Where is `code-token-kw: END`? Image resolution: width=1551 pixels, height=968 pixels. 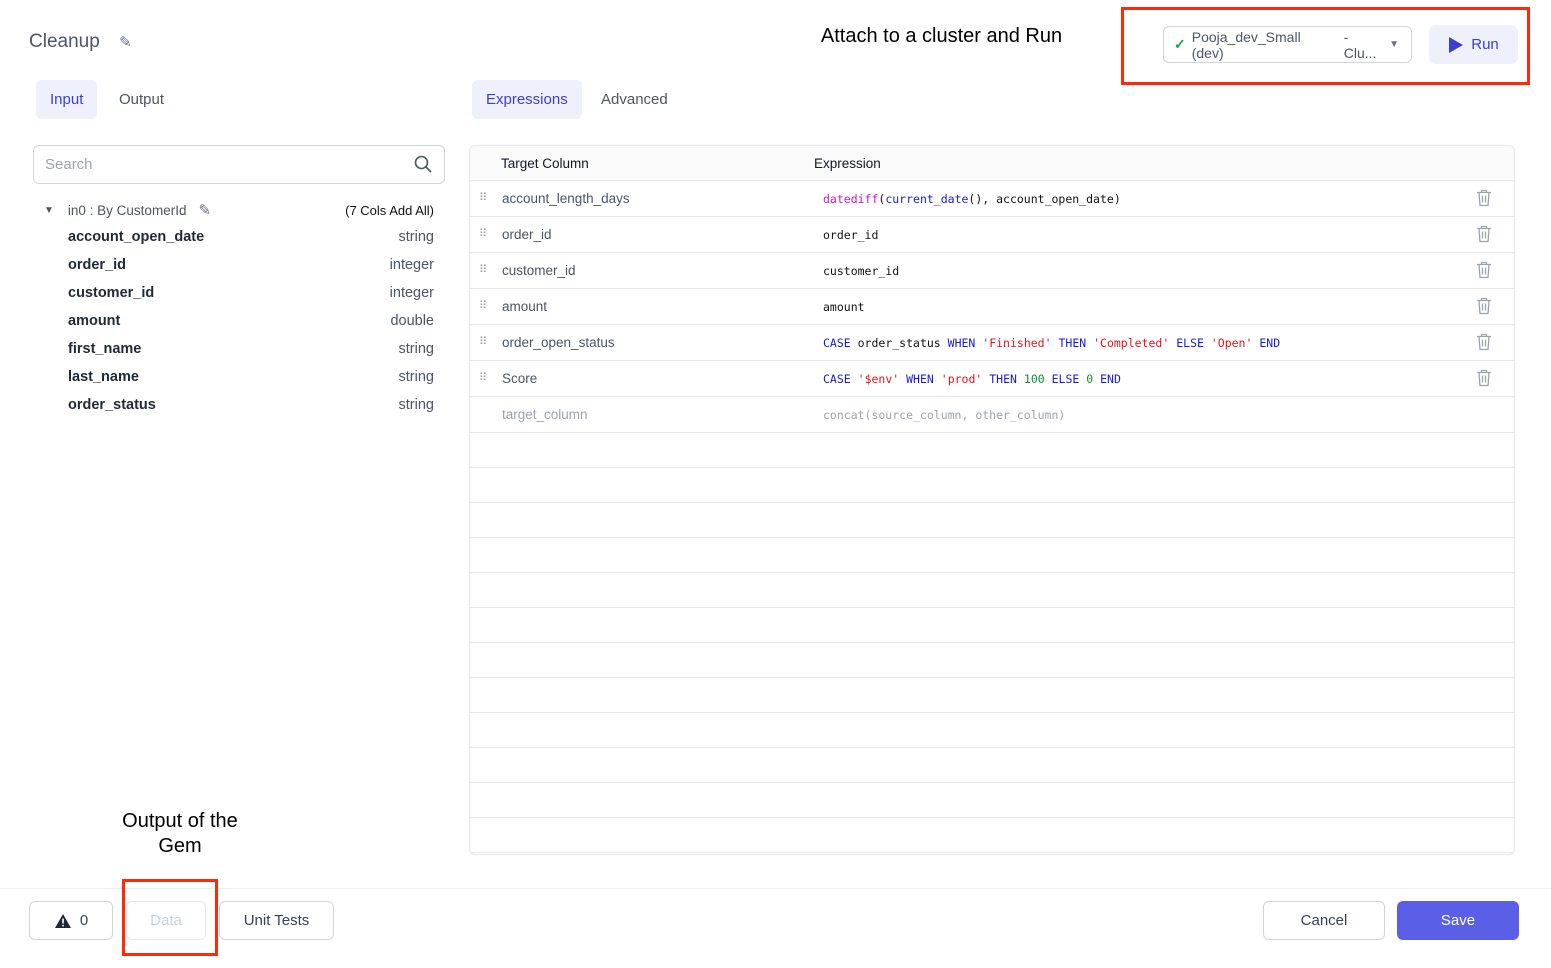 code-token-kw: END is located at coordinates (1270, 343).